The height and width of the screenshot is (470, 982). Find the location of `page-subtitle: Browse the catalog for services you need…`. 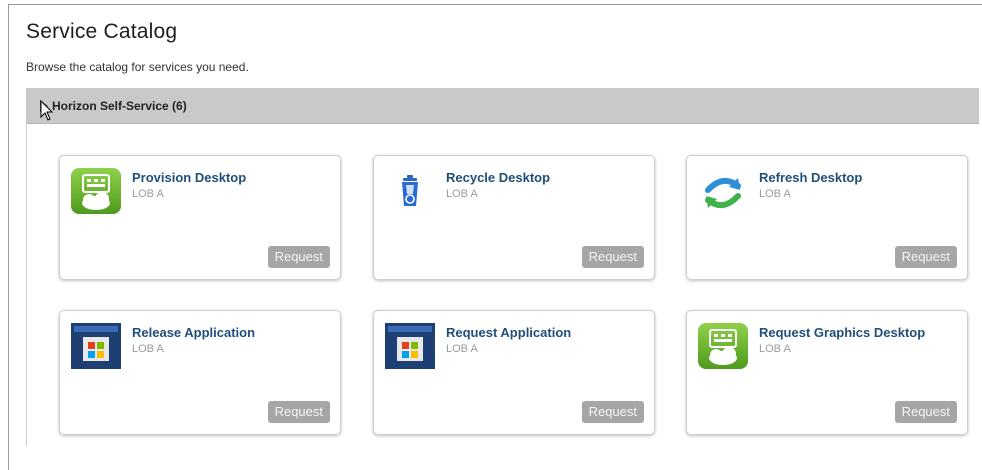

page-subtitle: Browse the catalog for services you need… is located at coordinates (137, 67).